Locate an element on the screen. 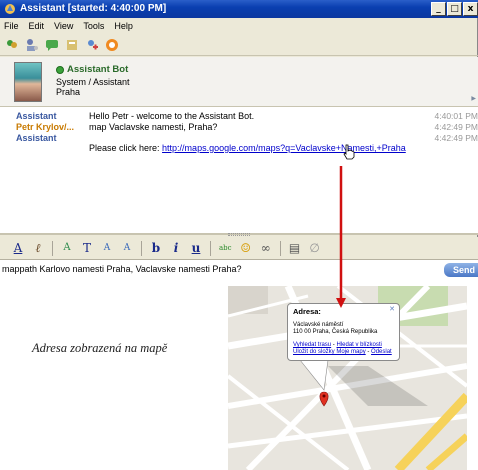  message-time: 4:40:01 PM is located at coordinates (456, 116).